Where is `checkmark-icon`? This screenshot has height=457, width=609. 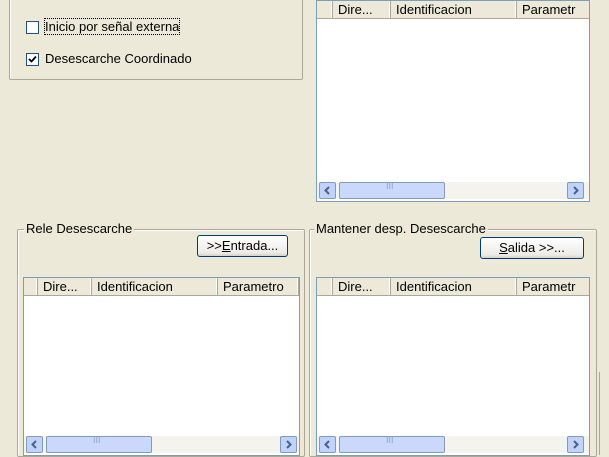 checkmark-icon is located at coordinates (32, 59).